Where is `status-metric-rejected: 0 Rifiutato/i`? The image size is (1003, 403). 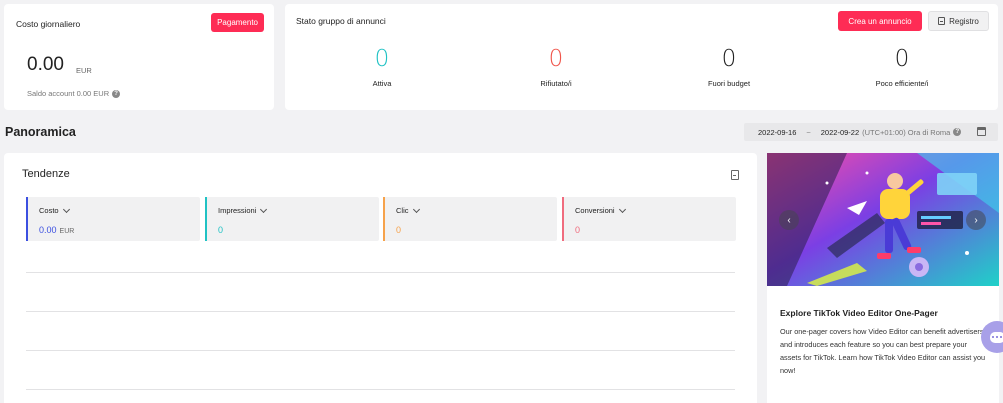 status-metric-rejected: 0 Rifiutato/i is located at coordinates (556, 67).